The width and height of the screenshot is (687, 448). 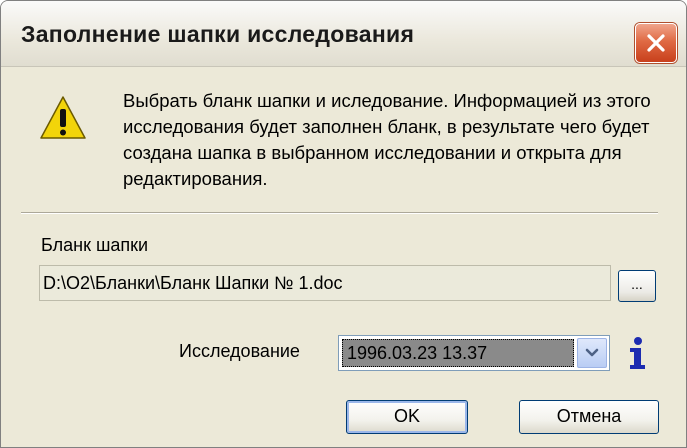 I want to click on cancel-button: Отмена, so click(x=589, y=417).